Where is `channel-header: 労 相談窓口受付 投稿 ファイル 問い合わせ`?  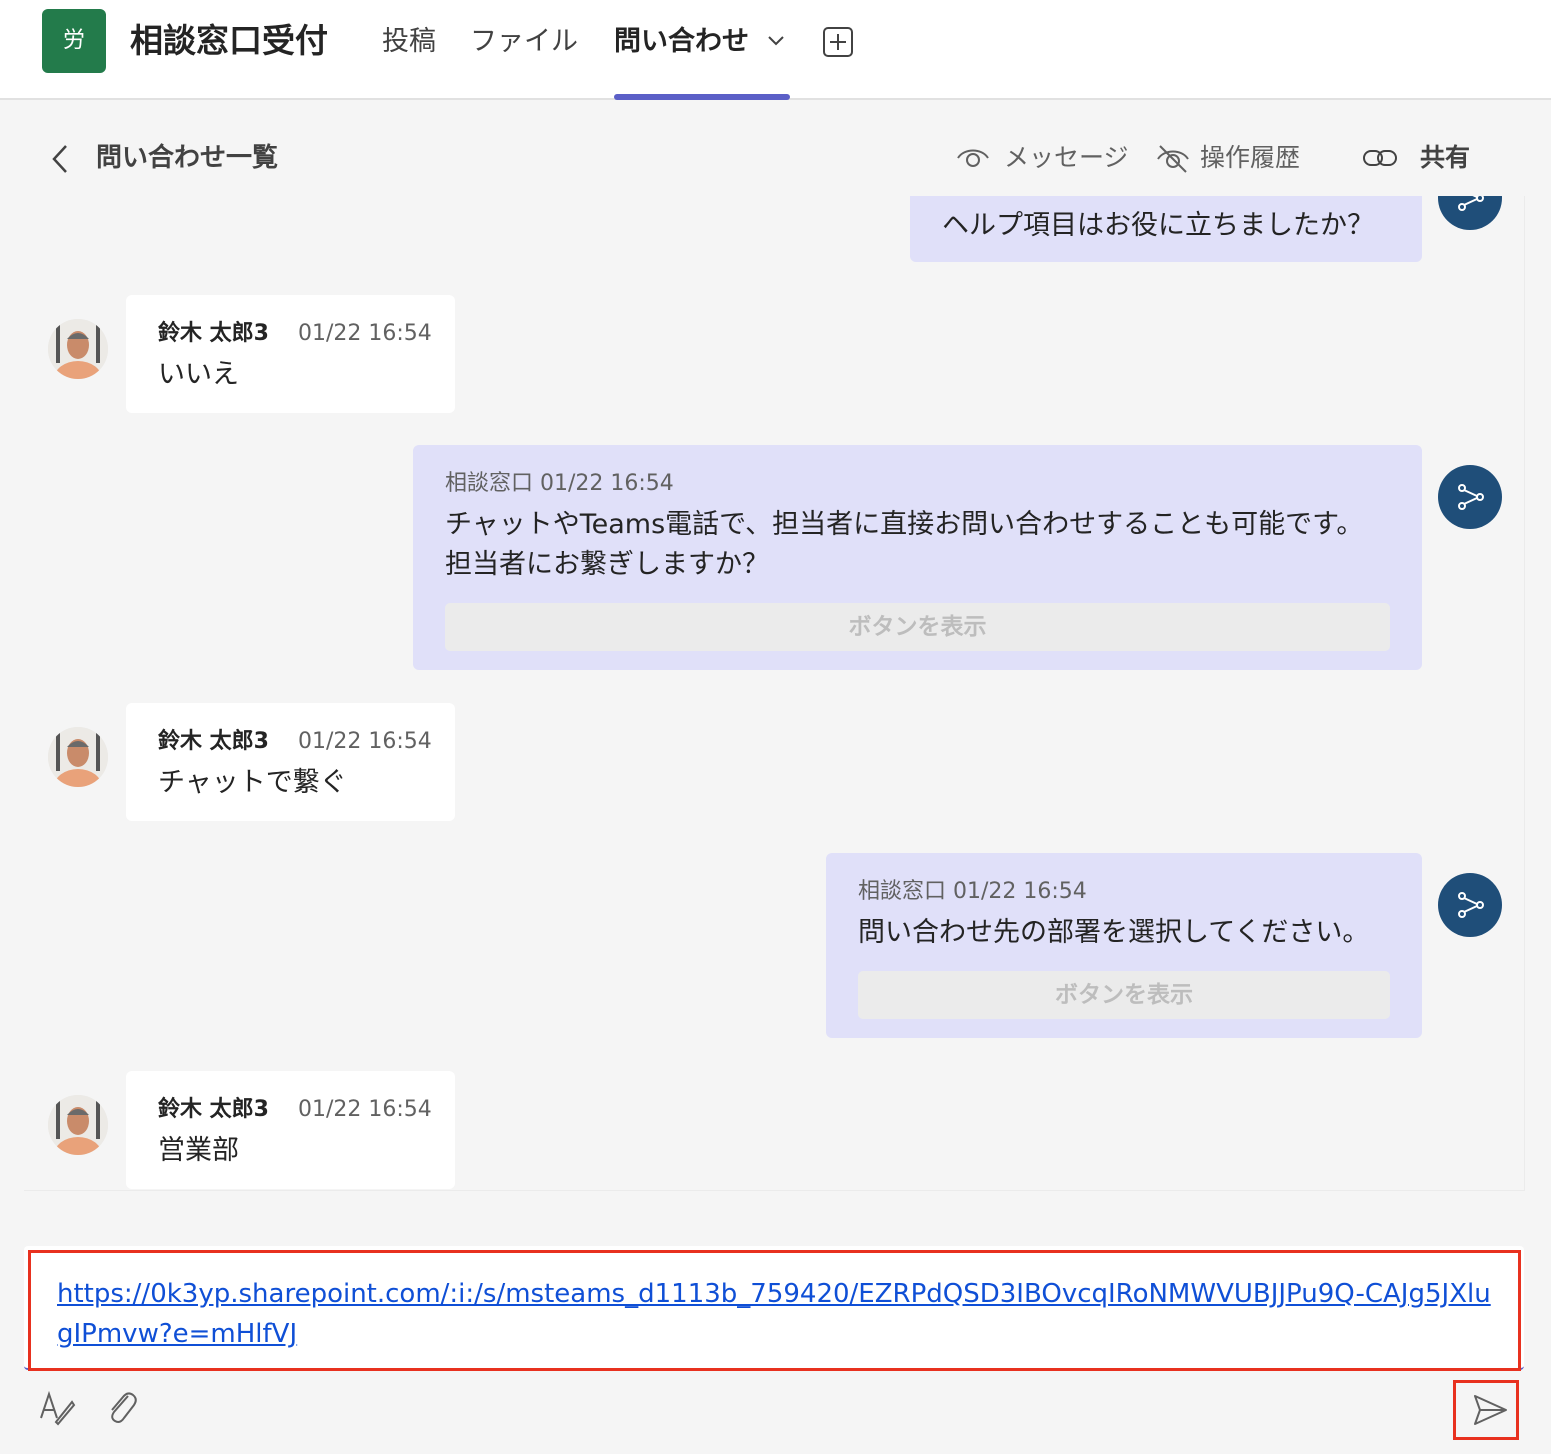
channel-header: 労 相談窓口受付 投稿 ファイル 問い合わせ is located at coordinates (775, 50).